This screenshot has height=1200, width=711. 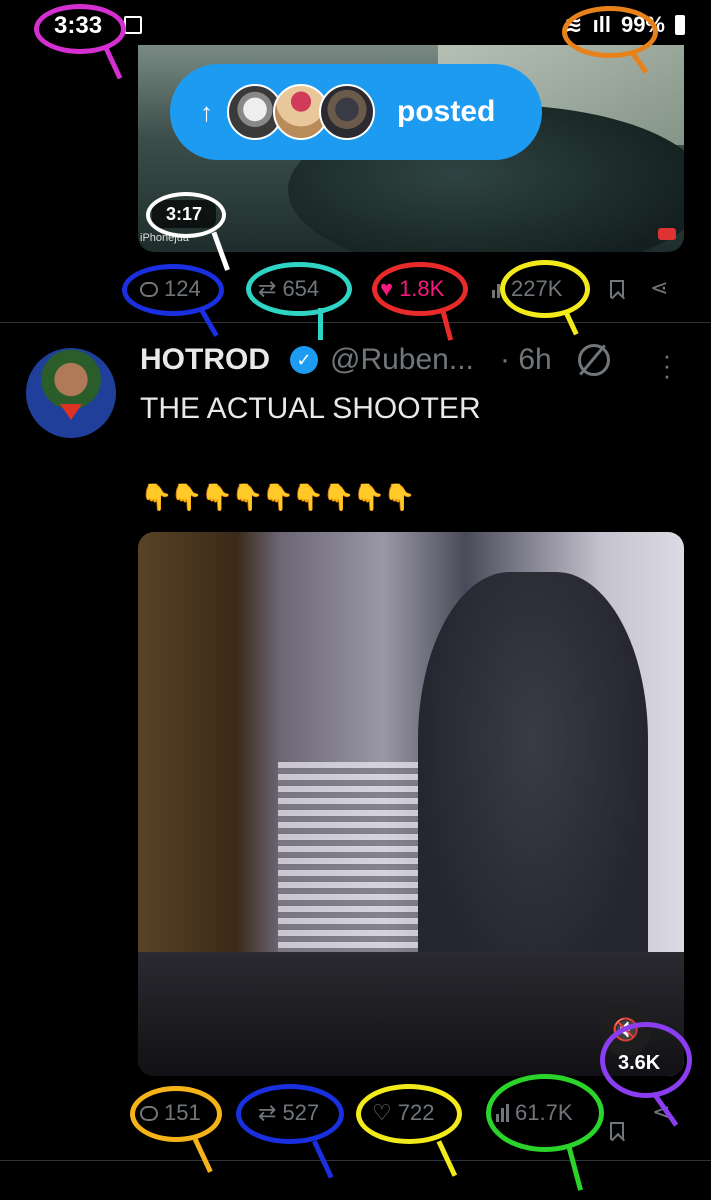 I want to click on pill-avatars, so click(x=301, y=112).